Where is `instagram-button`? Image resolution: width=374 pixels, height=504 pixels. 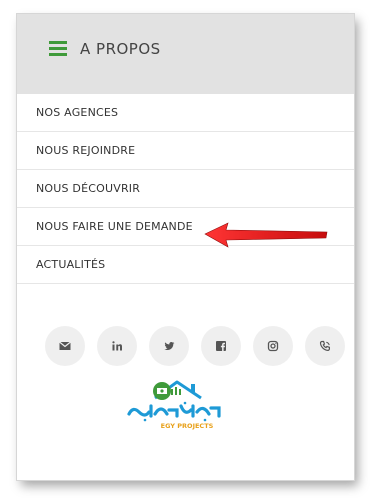
instagram-button is located at coordinates (273, 346).